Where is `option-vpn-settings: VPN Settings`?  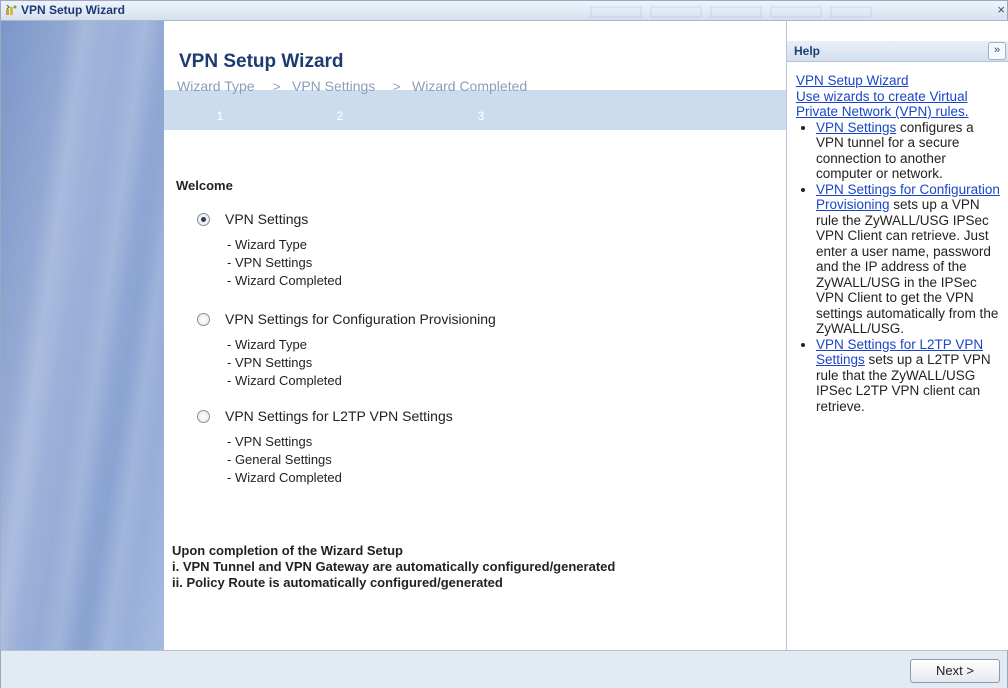 option-vpn-settings: VPN Settings is located at coordinates (252, 219).